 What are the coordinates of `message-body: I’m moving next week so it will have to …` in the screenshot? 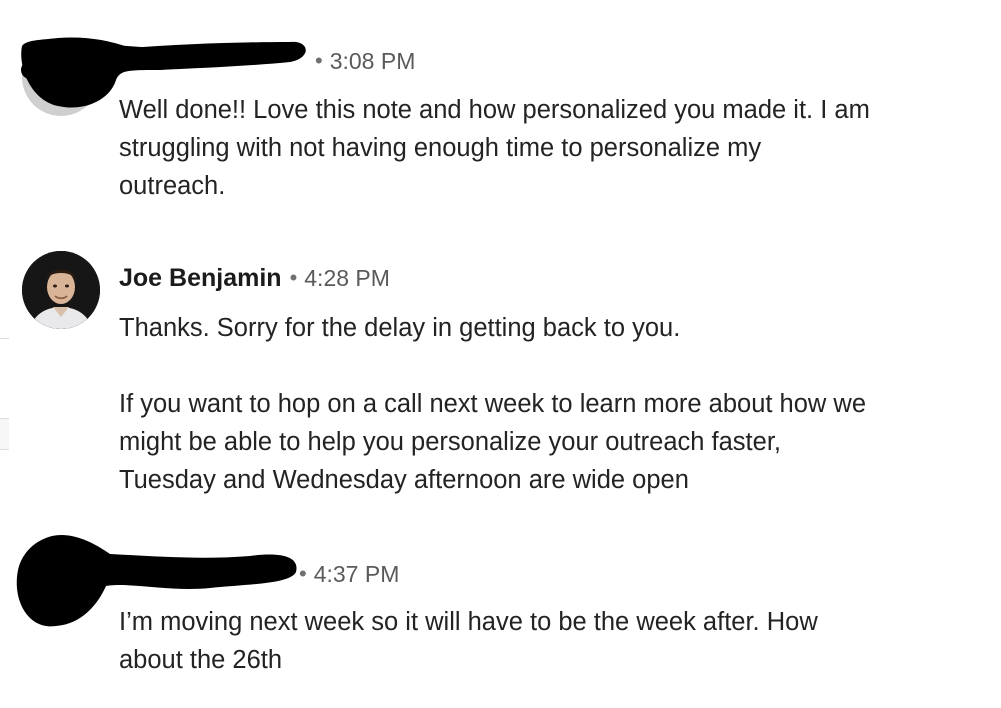 It's located at (468, 641).